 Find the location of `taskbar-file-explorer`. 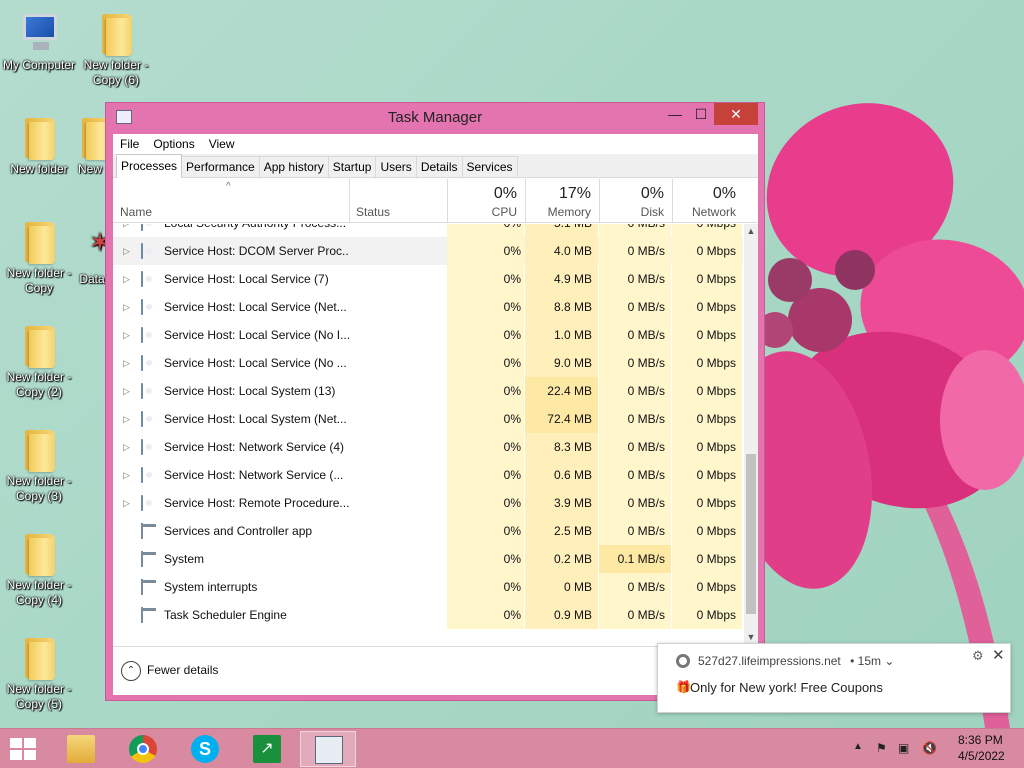

taskbar-file-explorer is located at coordinates (81, 749).